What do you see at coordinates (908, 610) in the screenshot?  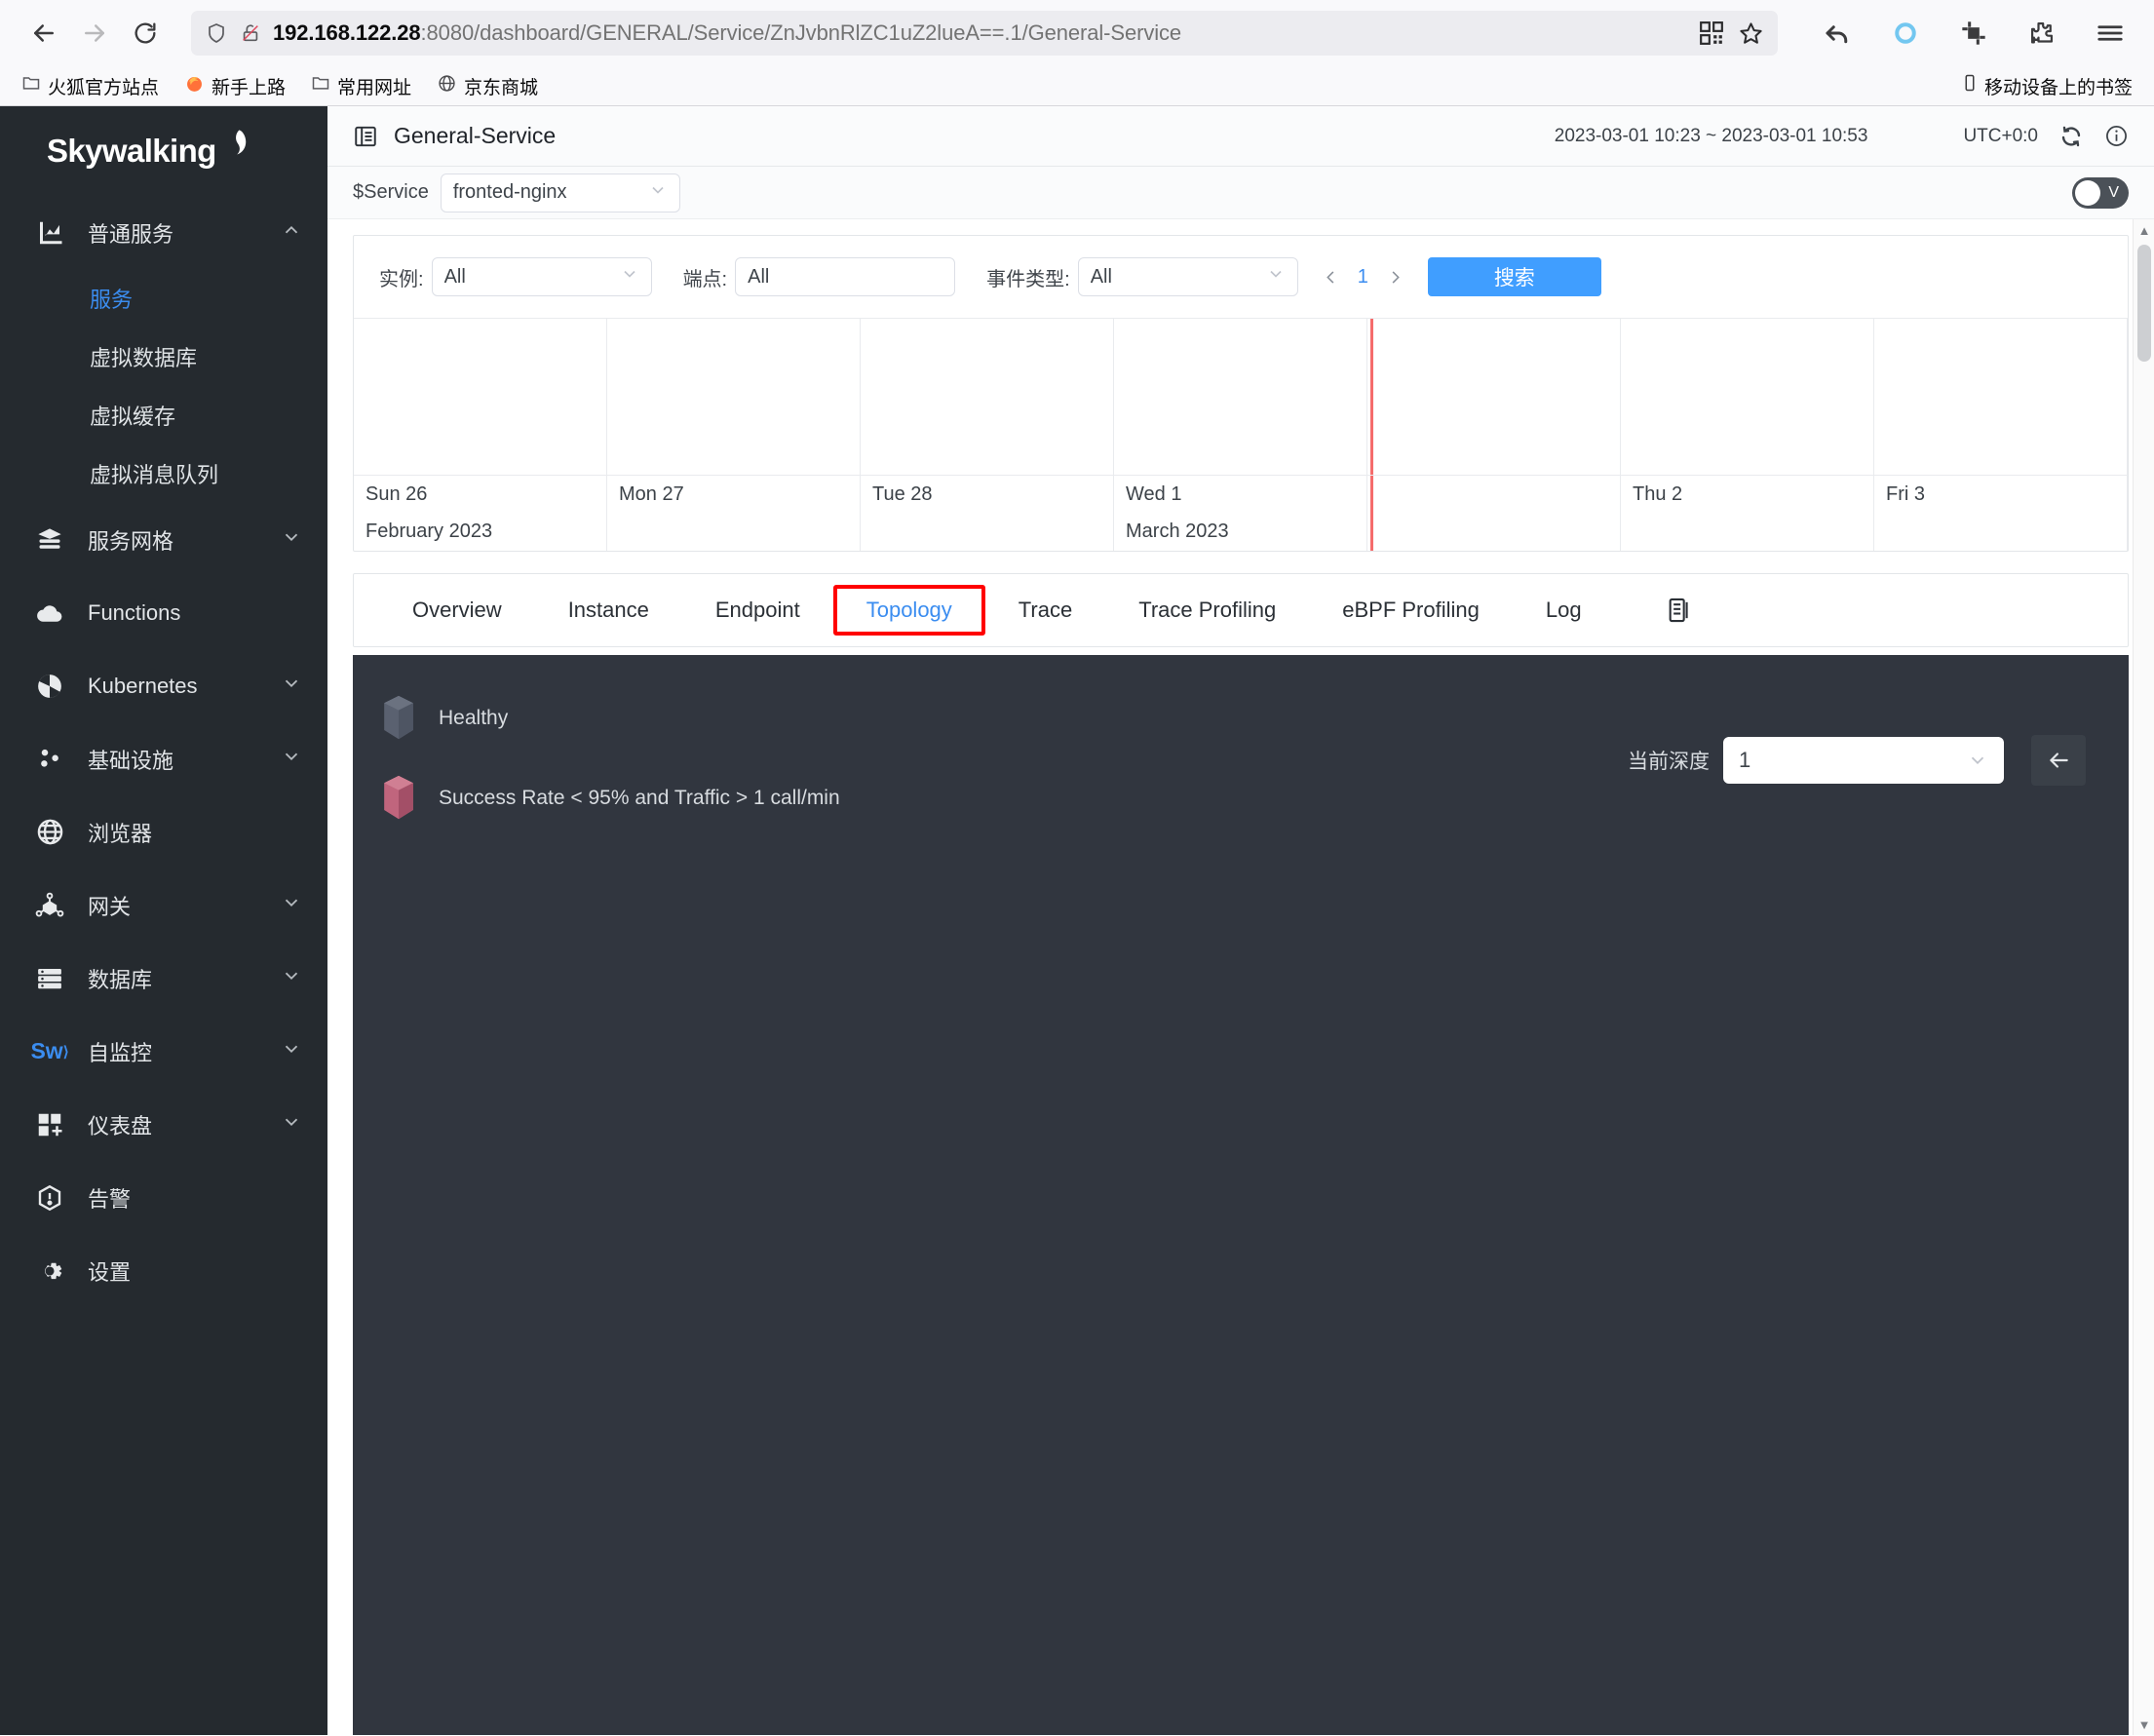 I see `tab-topology: Topology` at bounding box center [908, 610].